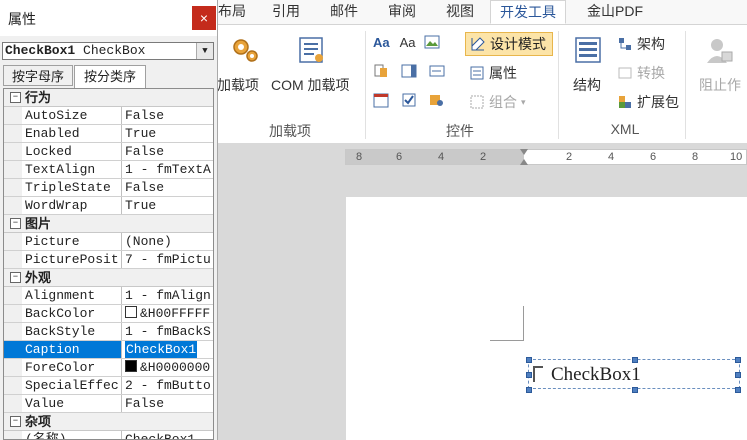 Image resolution: width=747 pixels, height=440 pixels. Describe the element at coordinates (108, 350) in the screenshot. I see `property-row-selected: Caption CheckBox1` at that location.